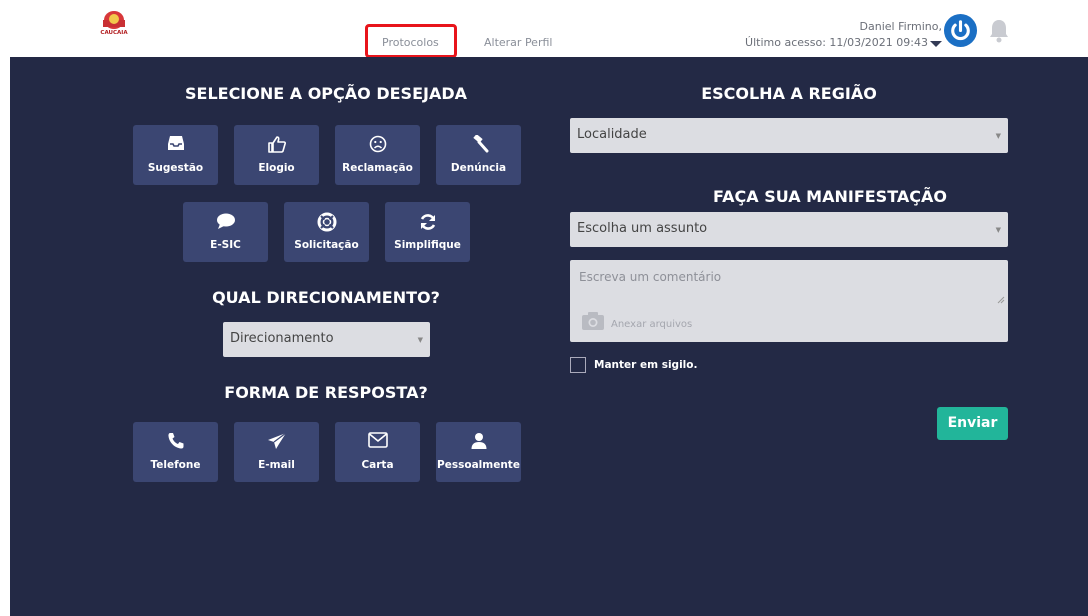 This screenshot has height=616, width=1088. Describe the element at coordinates (999, 30) in the screenshot. I see `bell-icon` at that location.